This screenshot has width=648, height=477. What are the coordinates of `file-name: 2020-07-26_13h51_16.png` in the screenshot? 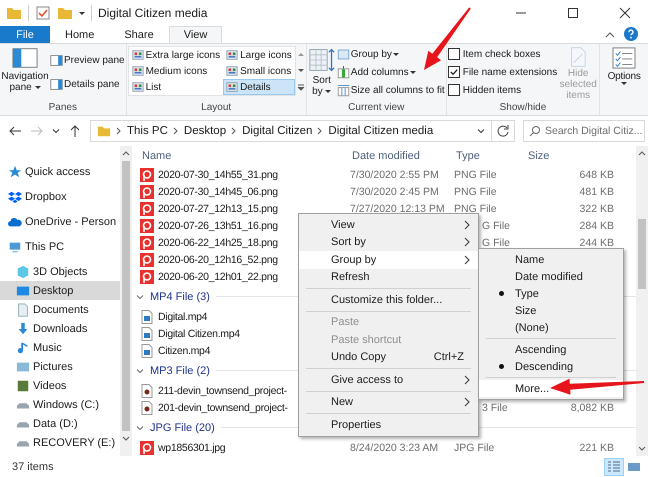 It's located at (218, 226).